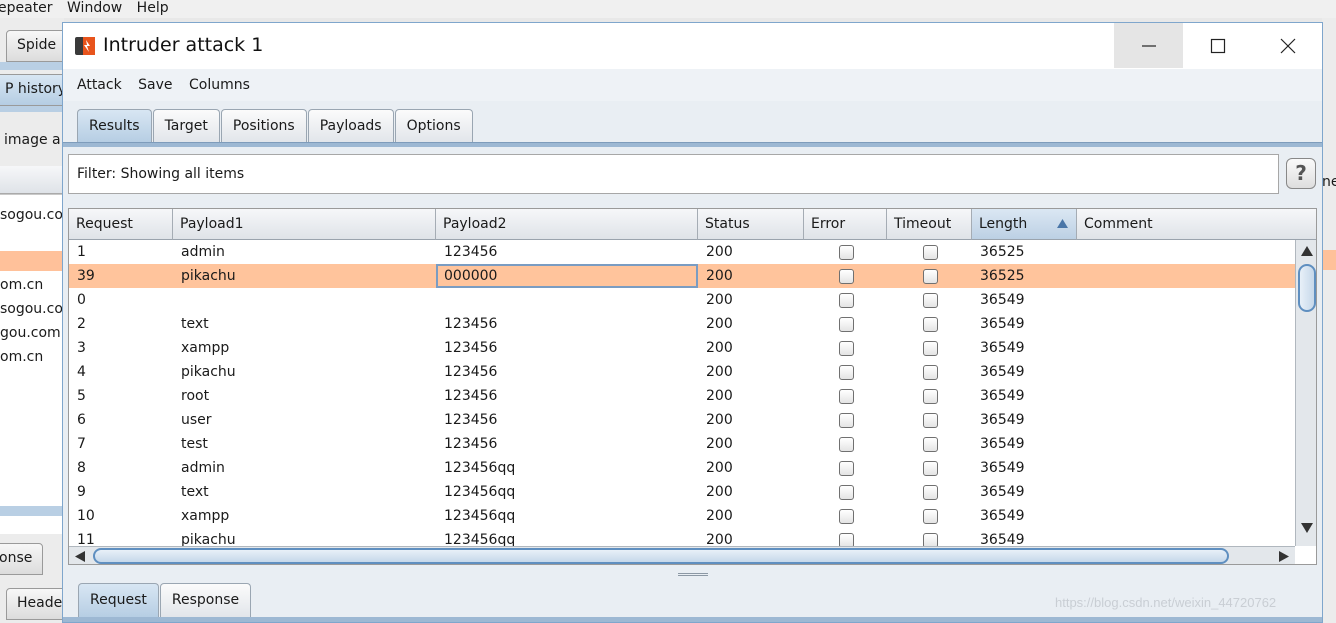 This screenshot has width=1336, height=623. I want to click on horizontal-scroll-thumb, so click(661, 556).